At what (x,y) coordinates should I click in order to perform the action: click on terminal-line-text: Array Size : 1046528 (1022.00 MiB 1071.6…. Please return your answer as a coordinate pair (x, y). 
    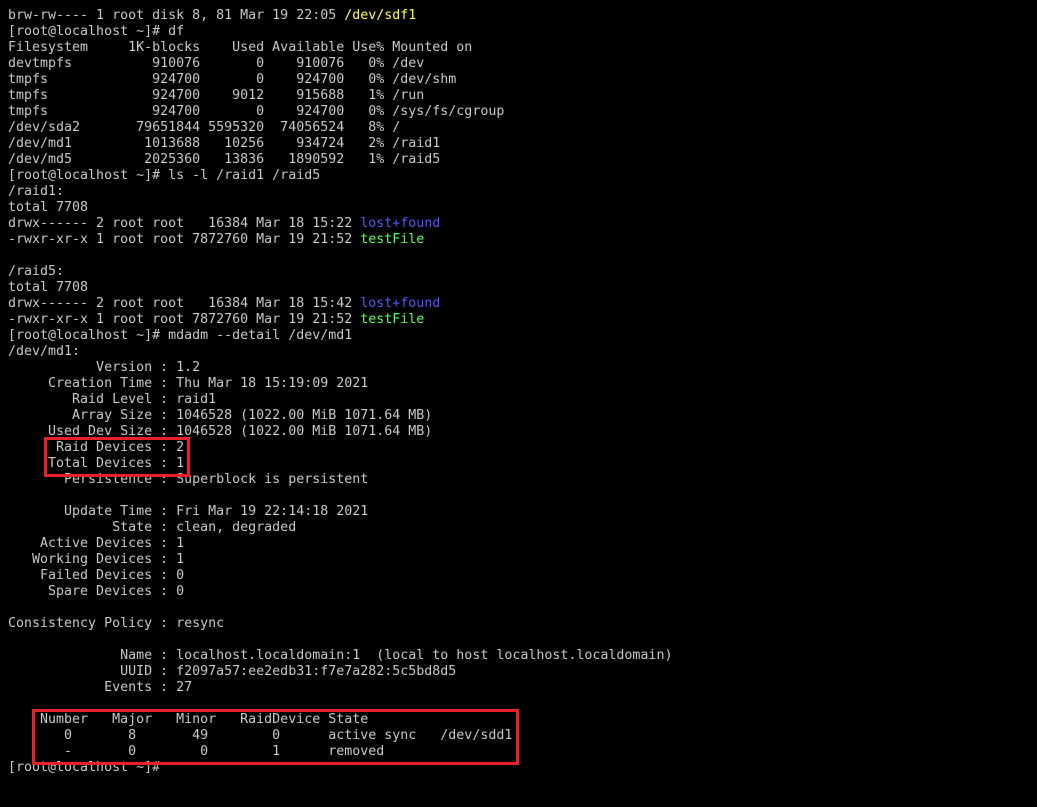
    Looking at the image, I should click on (220, 415).